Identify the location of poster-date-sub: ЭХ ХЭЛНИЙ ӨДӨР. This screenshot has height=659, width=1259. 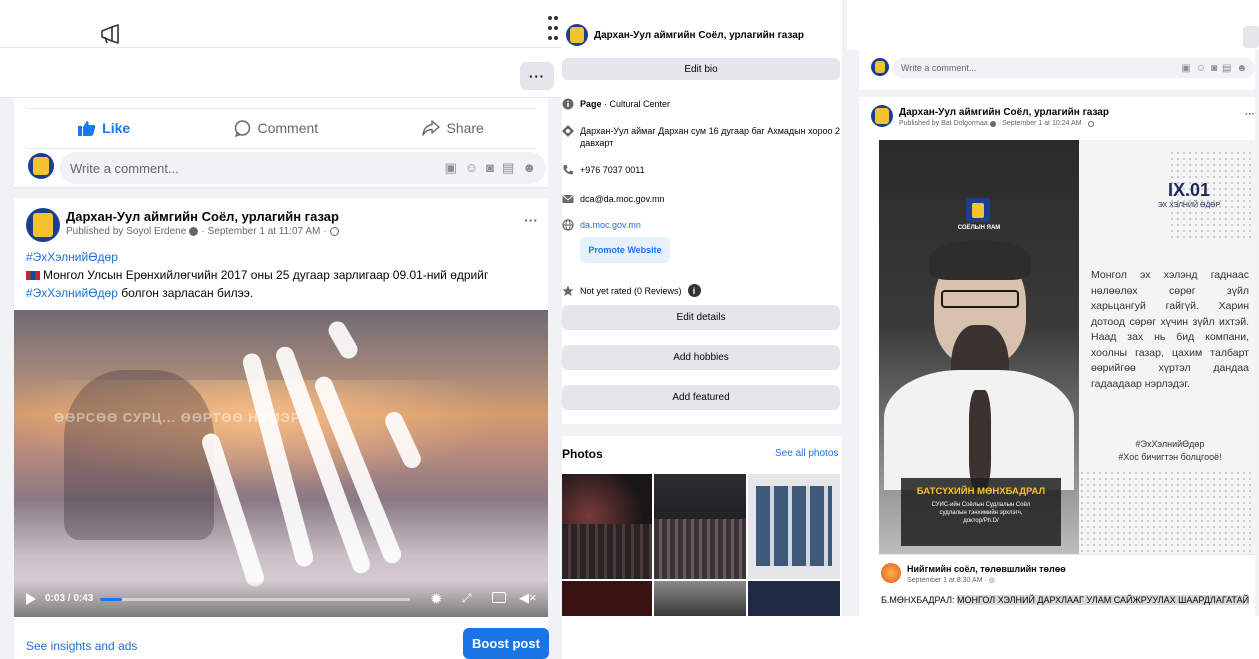
(1189, 205).